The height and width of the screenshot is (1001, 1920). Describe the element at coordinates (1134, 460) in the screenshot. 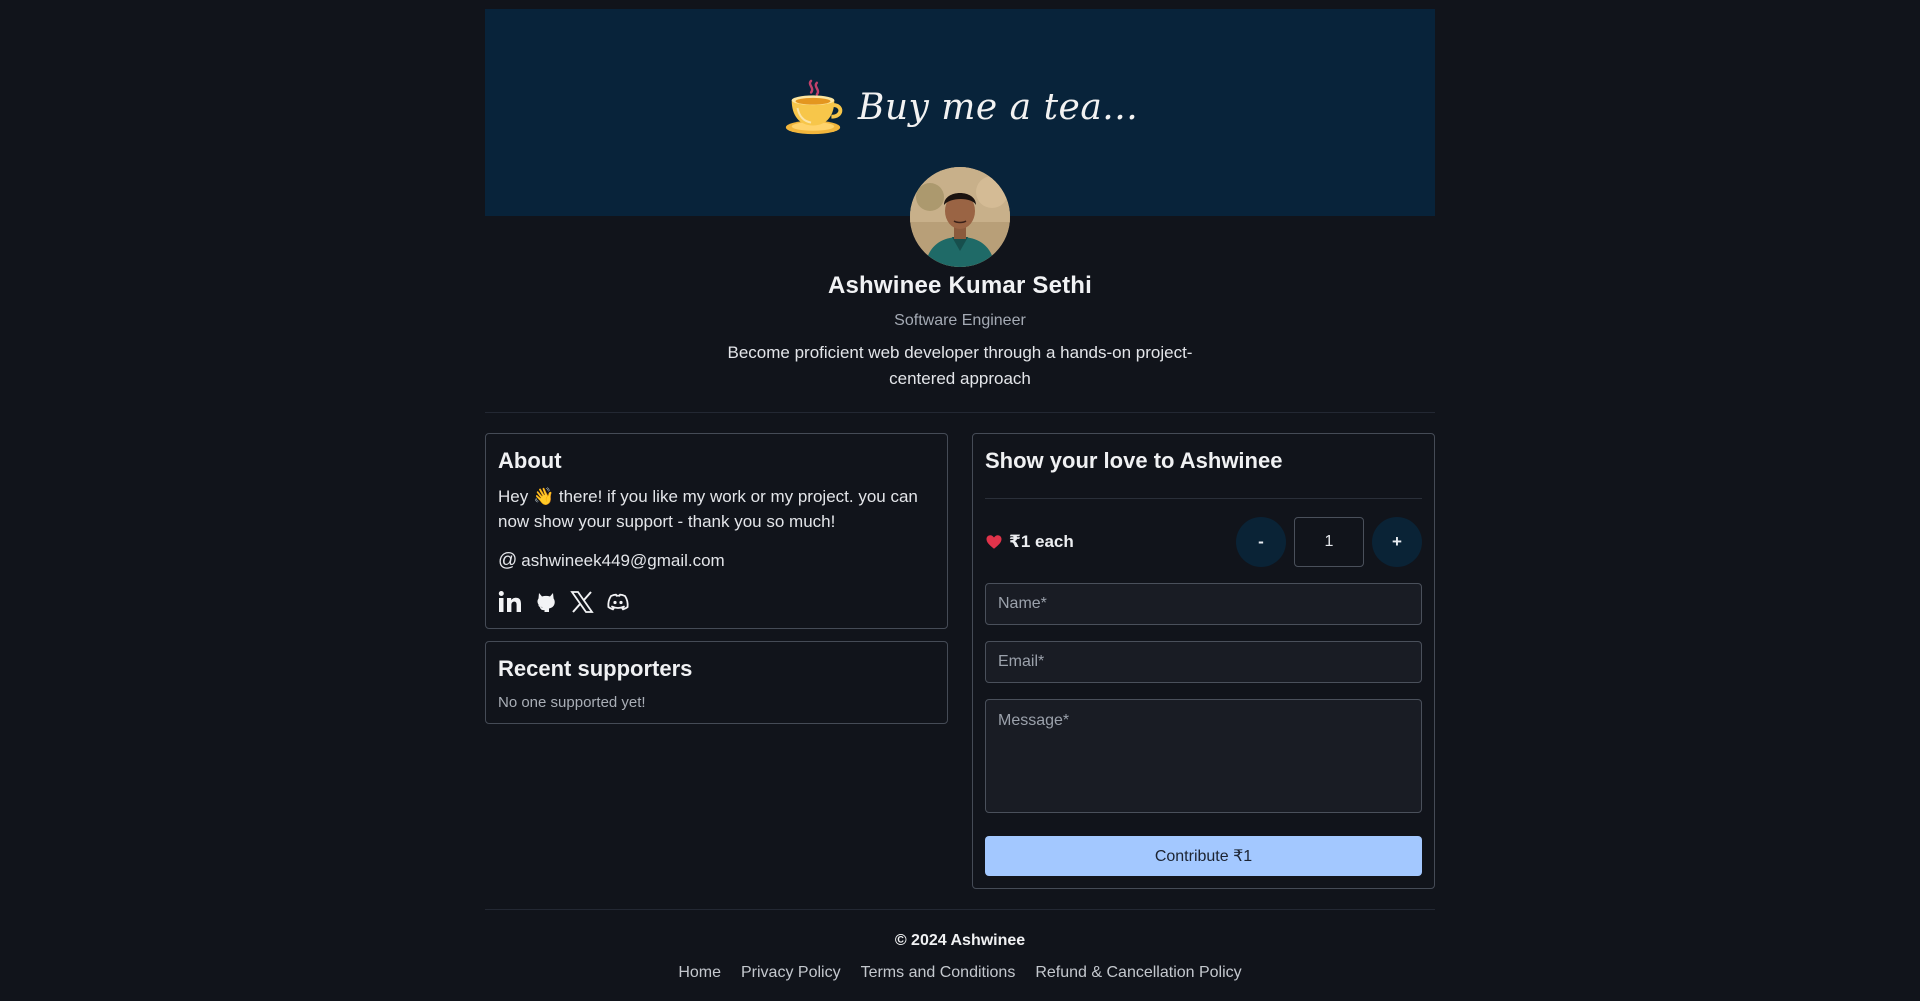

I see `contribute-heading: Show your love to Ashwinee` at that location.